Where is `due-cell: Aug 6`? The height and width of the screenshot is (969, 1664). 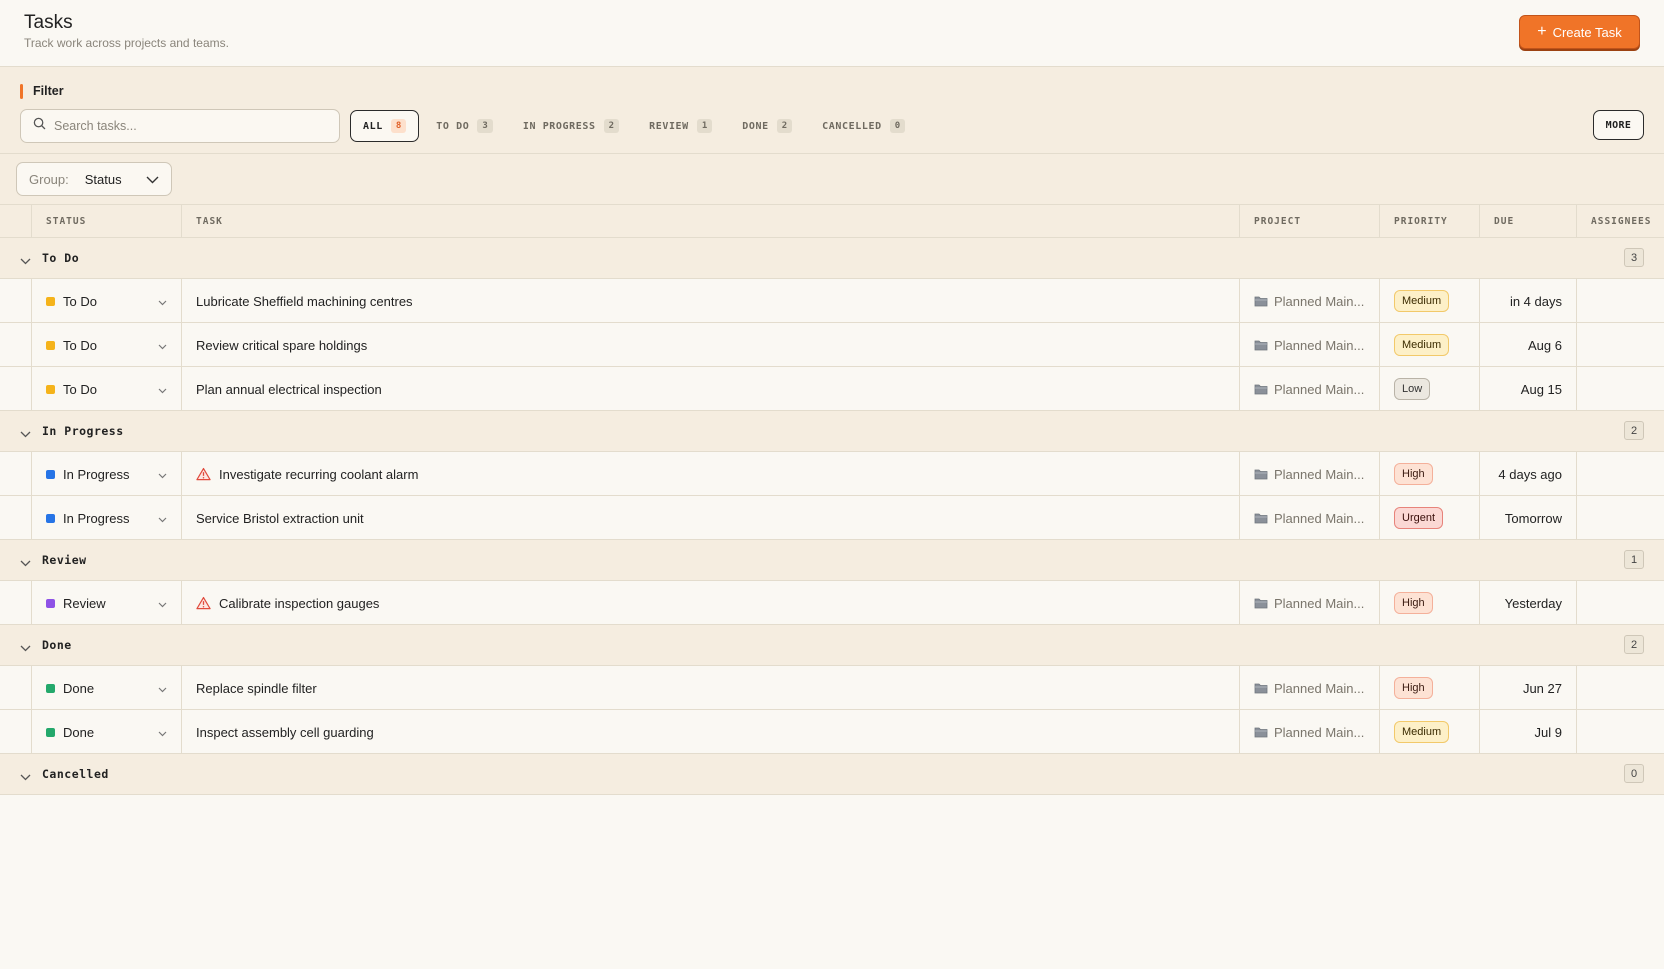
due-cell: Aug 6 is located at coordinates (1527, 345).